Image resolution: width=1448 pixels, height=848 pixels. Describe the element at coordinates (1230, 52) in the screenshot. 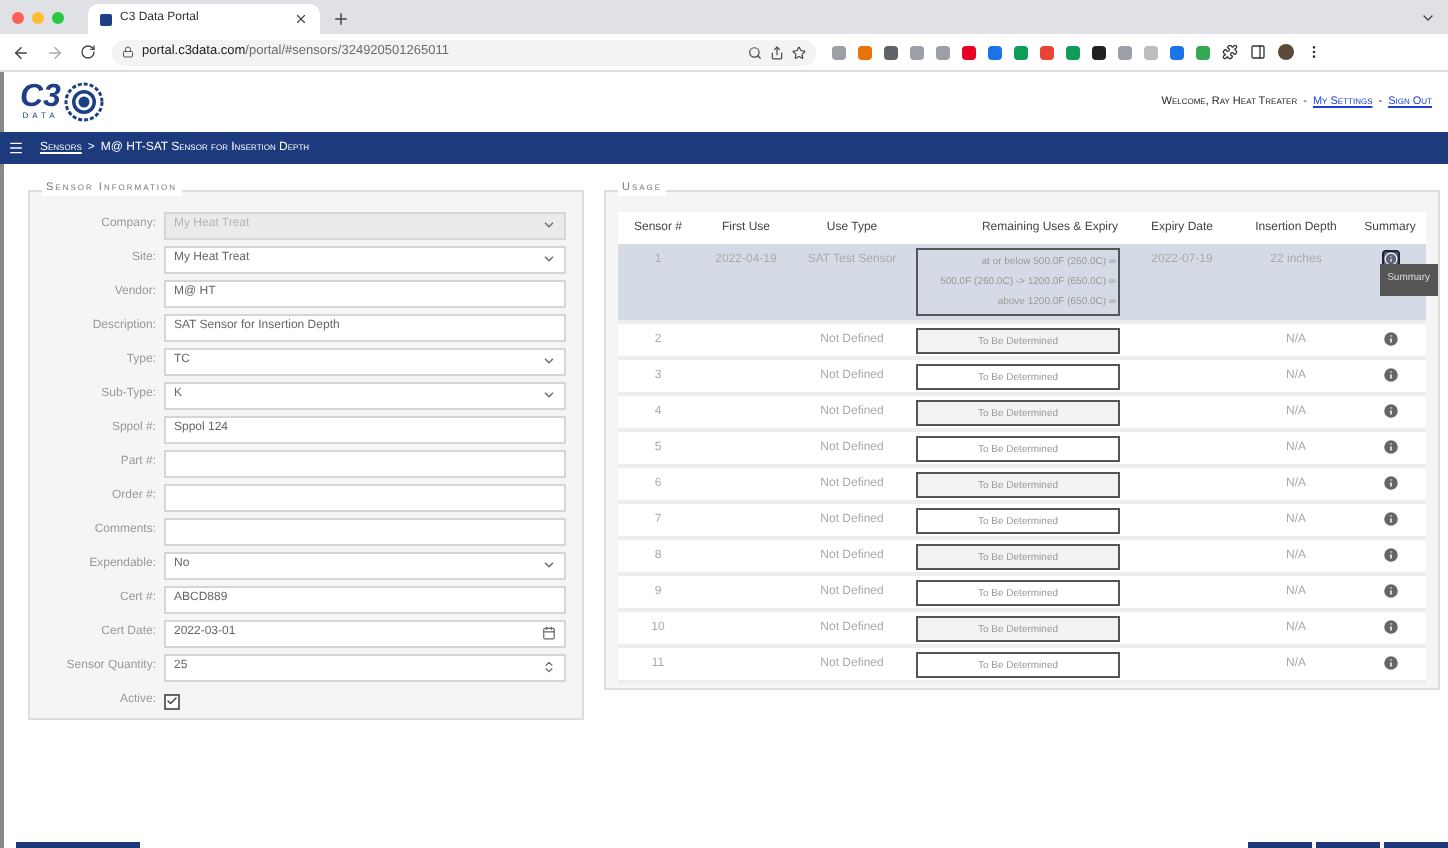

I see `extensions-icon` at that location.